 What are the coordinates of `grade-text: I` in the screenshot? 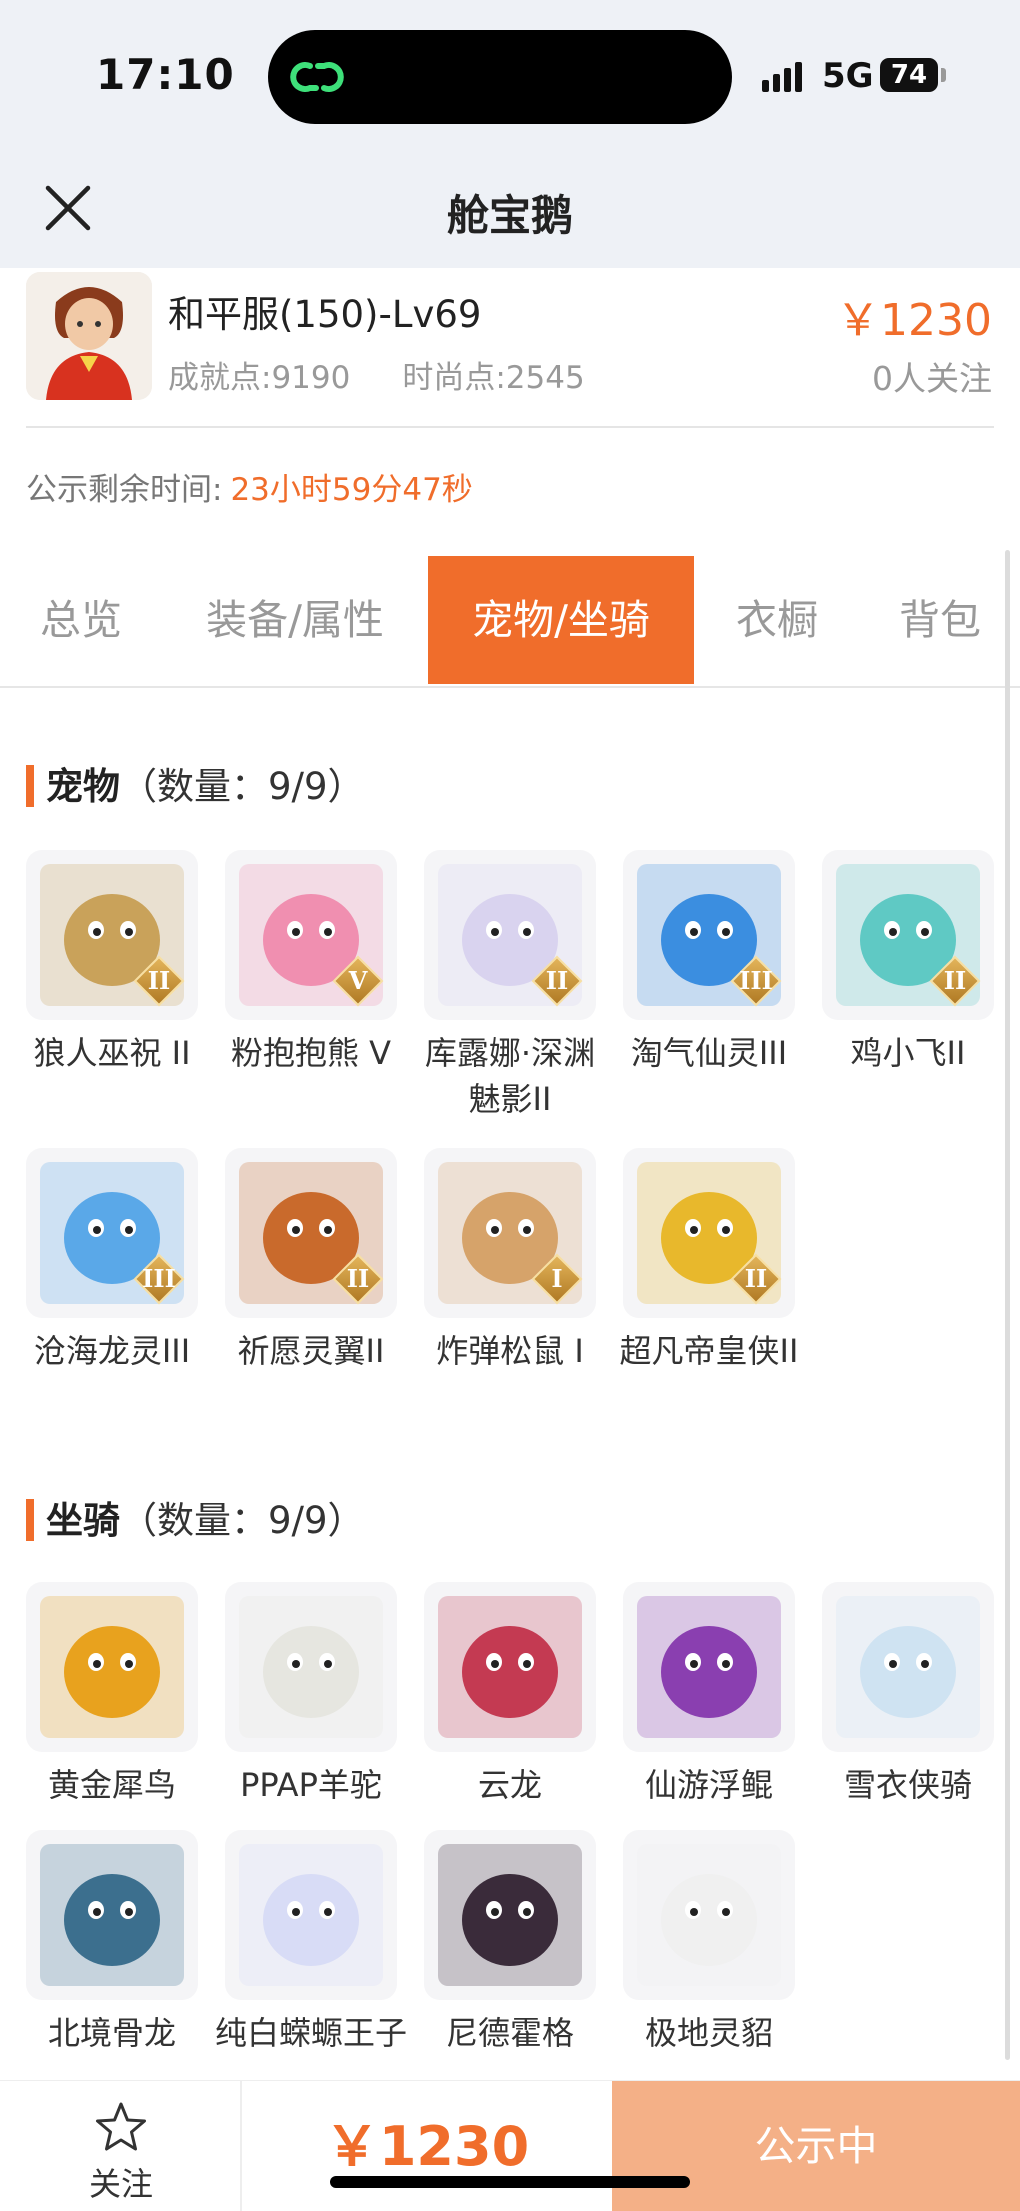 It's located at (557, 1278).